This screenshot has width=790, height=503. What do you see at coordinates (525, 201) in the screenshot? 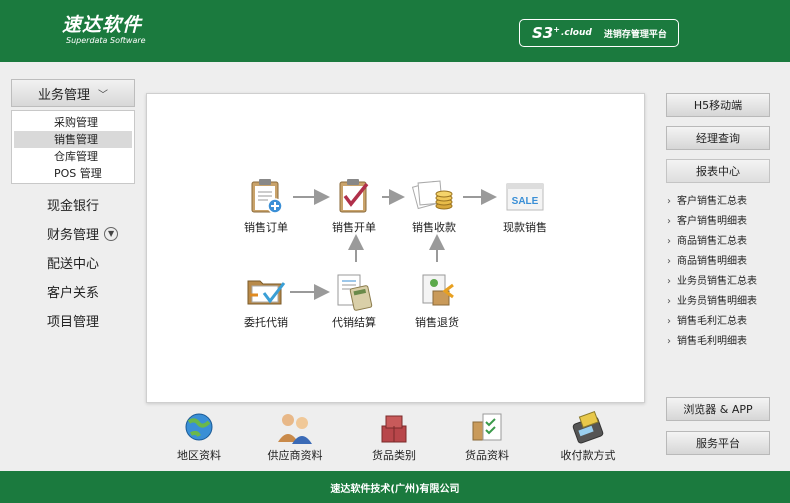
I see `svg-text: SALE` at bounding box center [525, 201].